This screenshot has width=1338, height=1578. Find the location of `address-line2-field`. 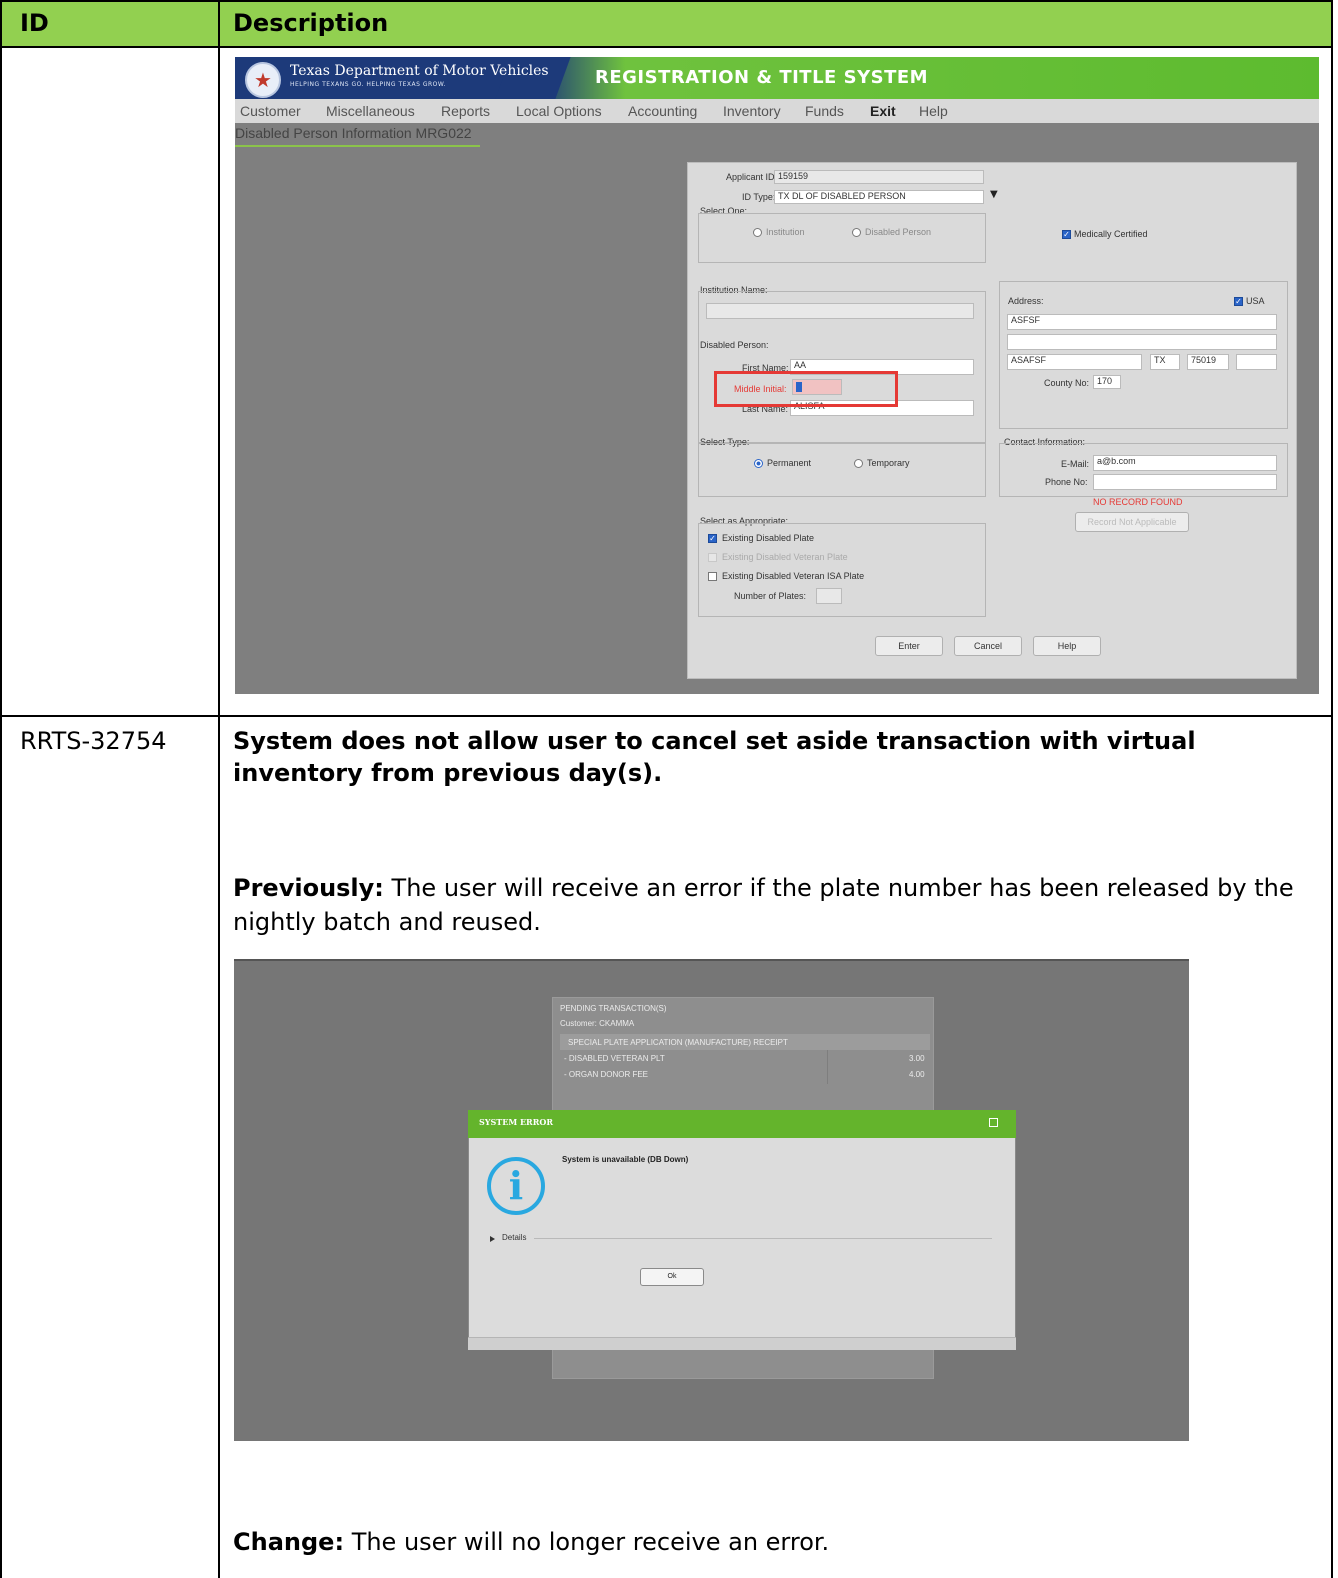

address-line2-field is located at coordinates (1142, 342).